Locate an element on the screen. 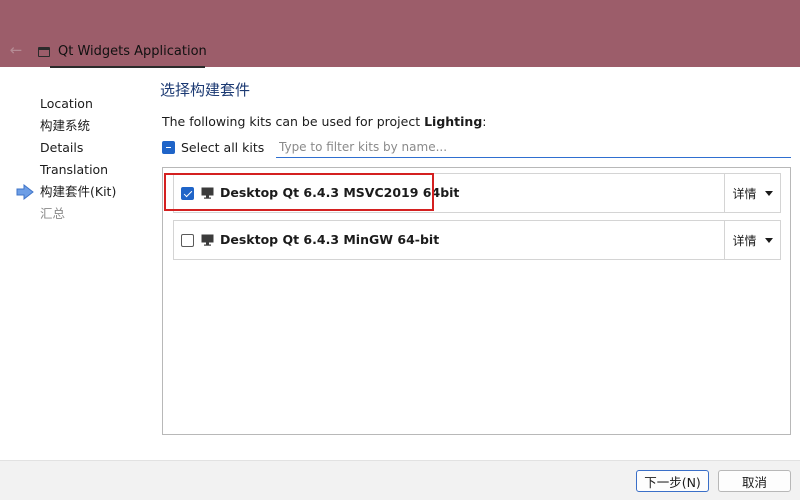  kit-name-msvc2019: Desktop Qt 6.4.3 MSVC2019 64bit is located at coordinates (340, 192).